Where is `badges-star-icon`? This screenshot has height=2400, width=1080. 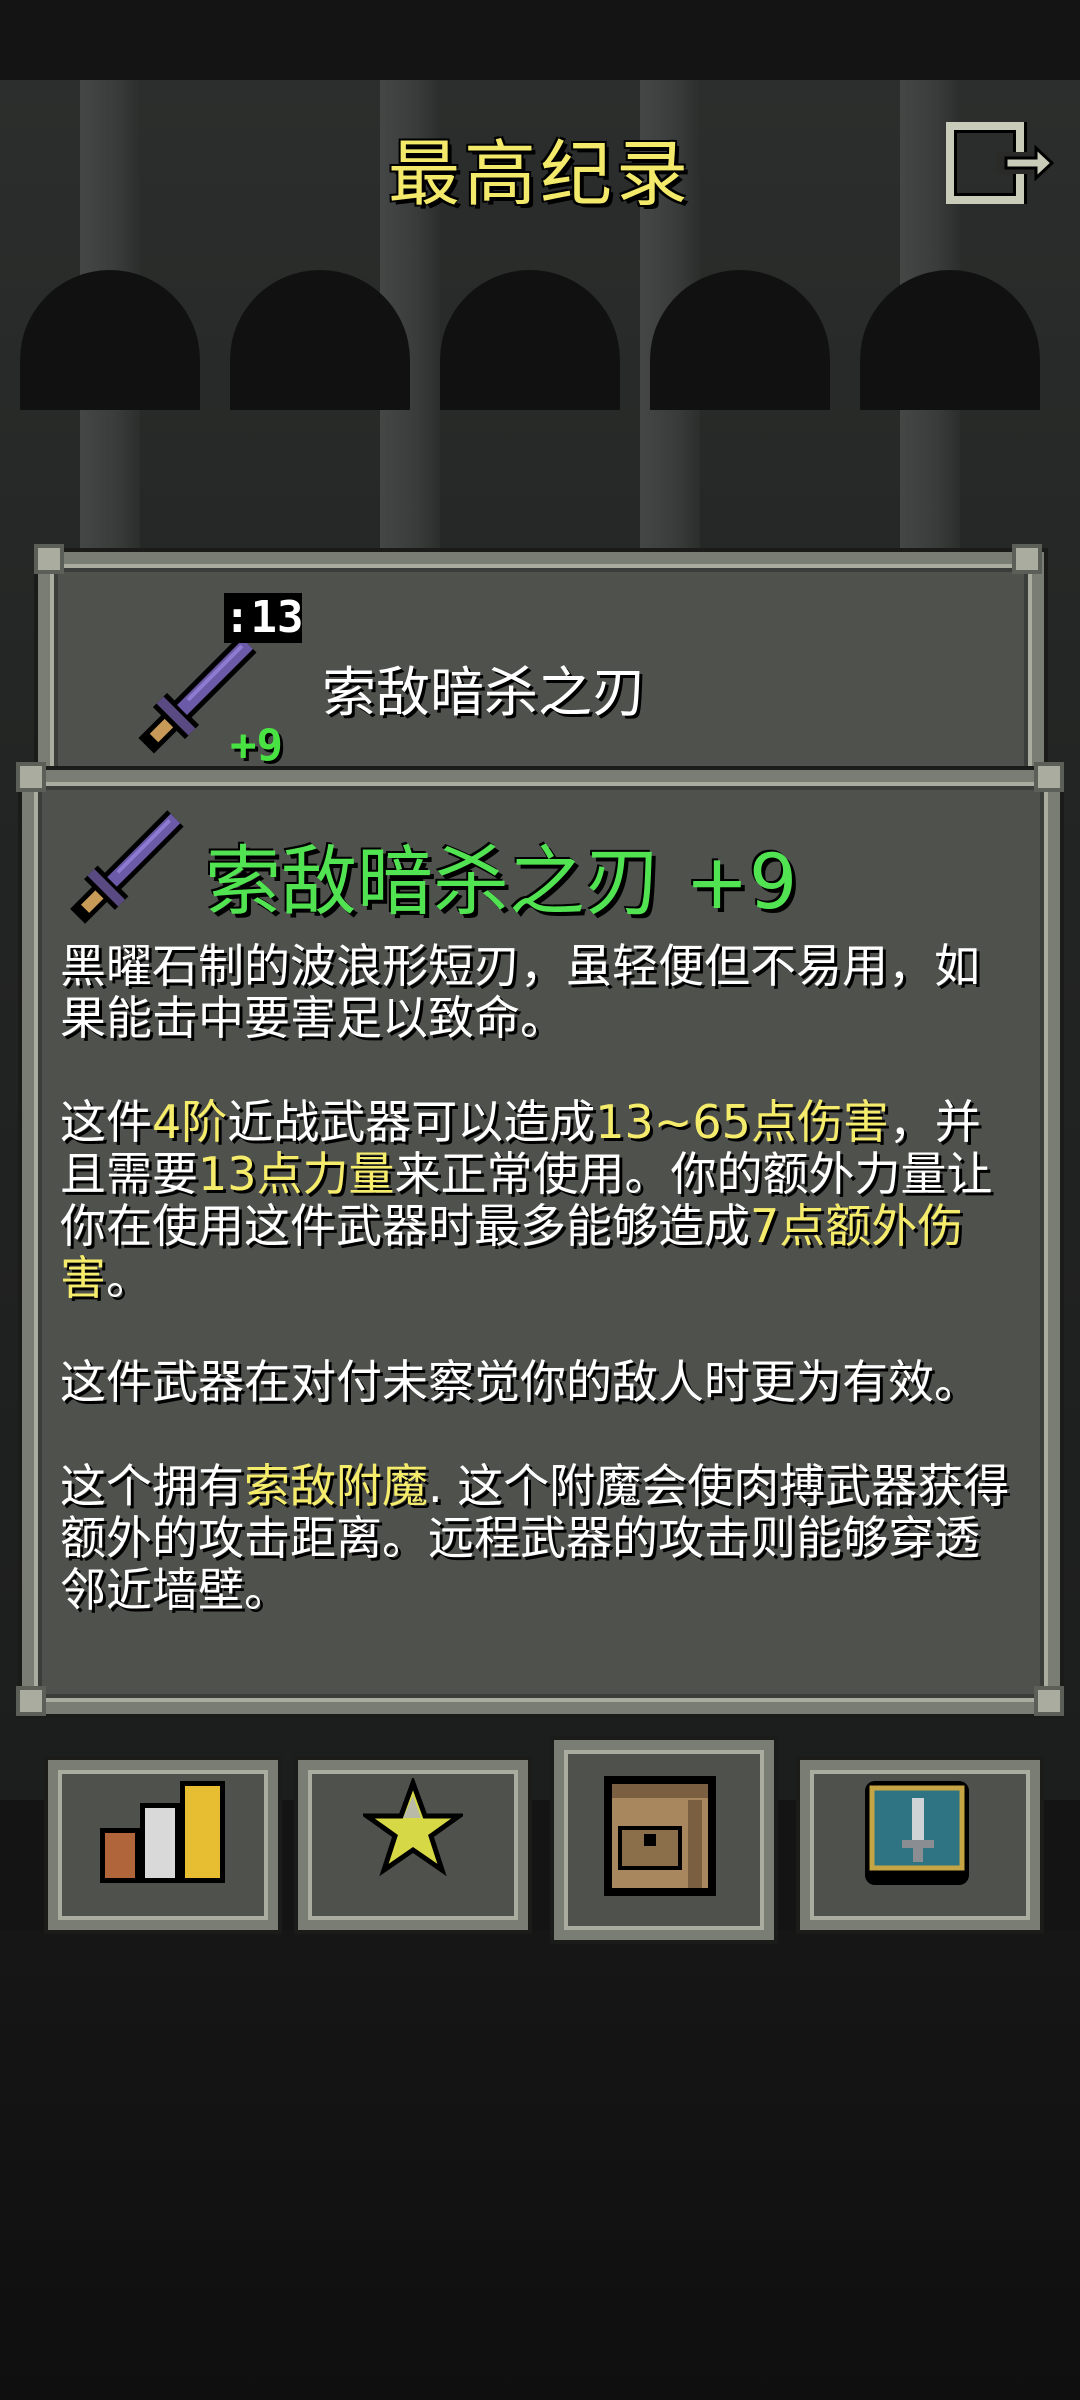 badges-star-icon is located at coordinates (413, 1827).